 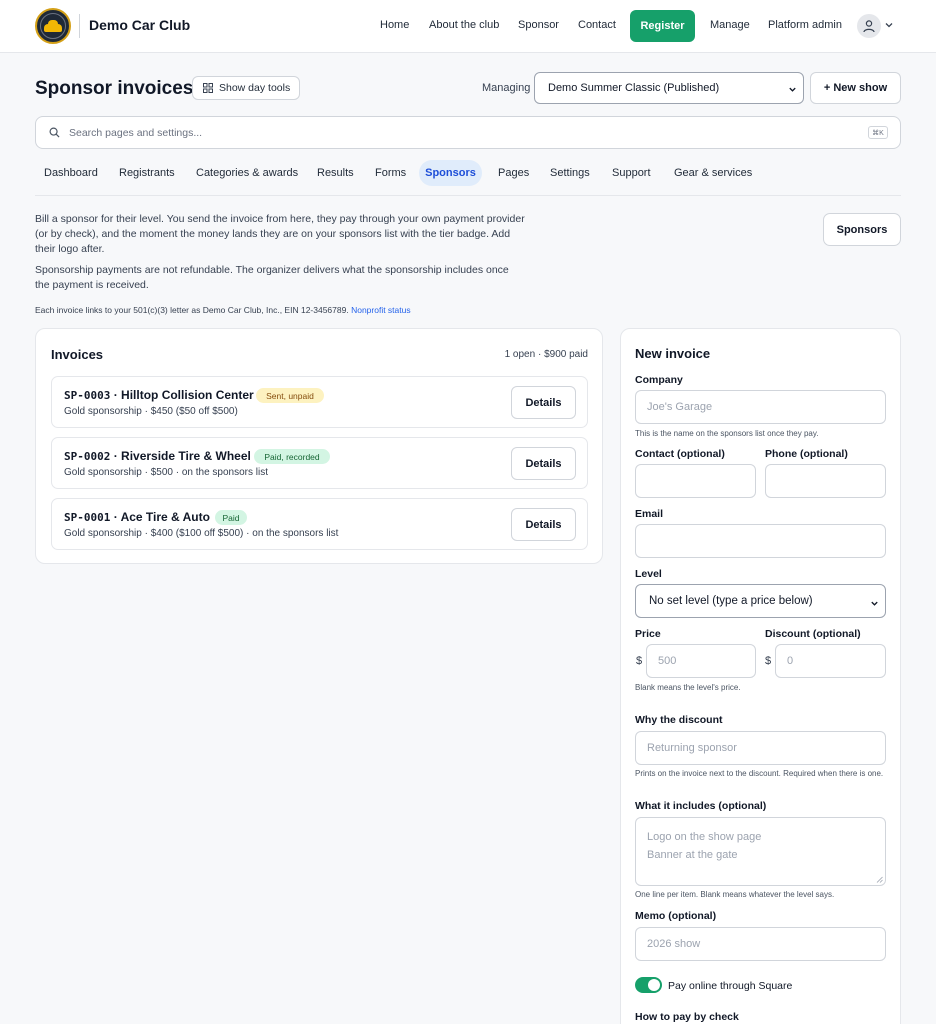 I want to click on tab-settings: Settings, so click(x=570, y=173).